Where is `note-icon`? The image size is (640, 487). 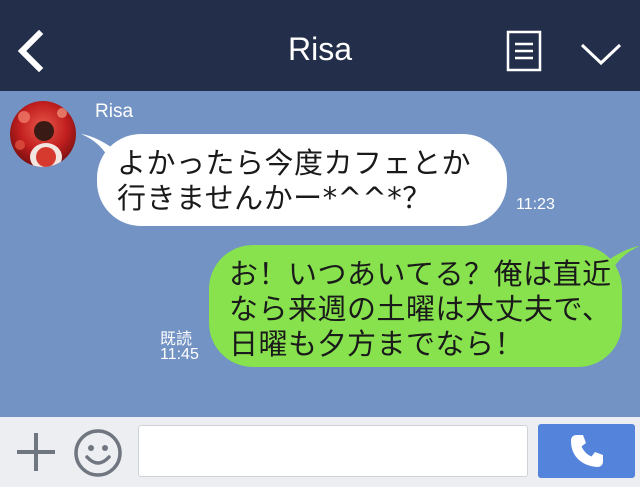
note-icon is located at coordinates (524, 51).